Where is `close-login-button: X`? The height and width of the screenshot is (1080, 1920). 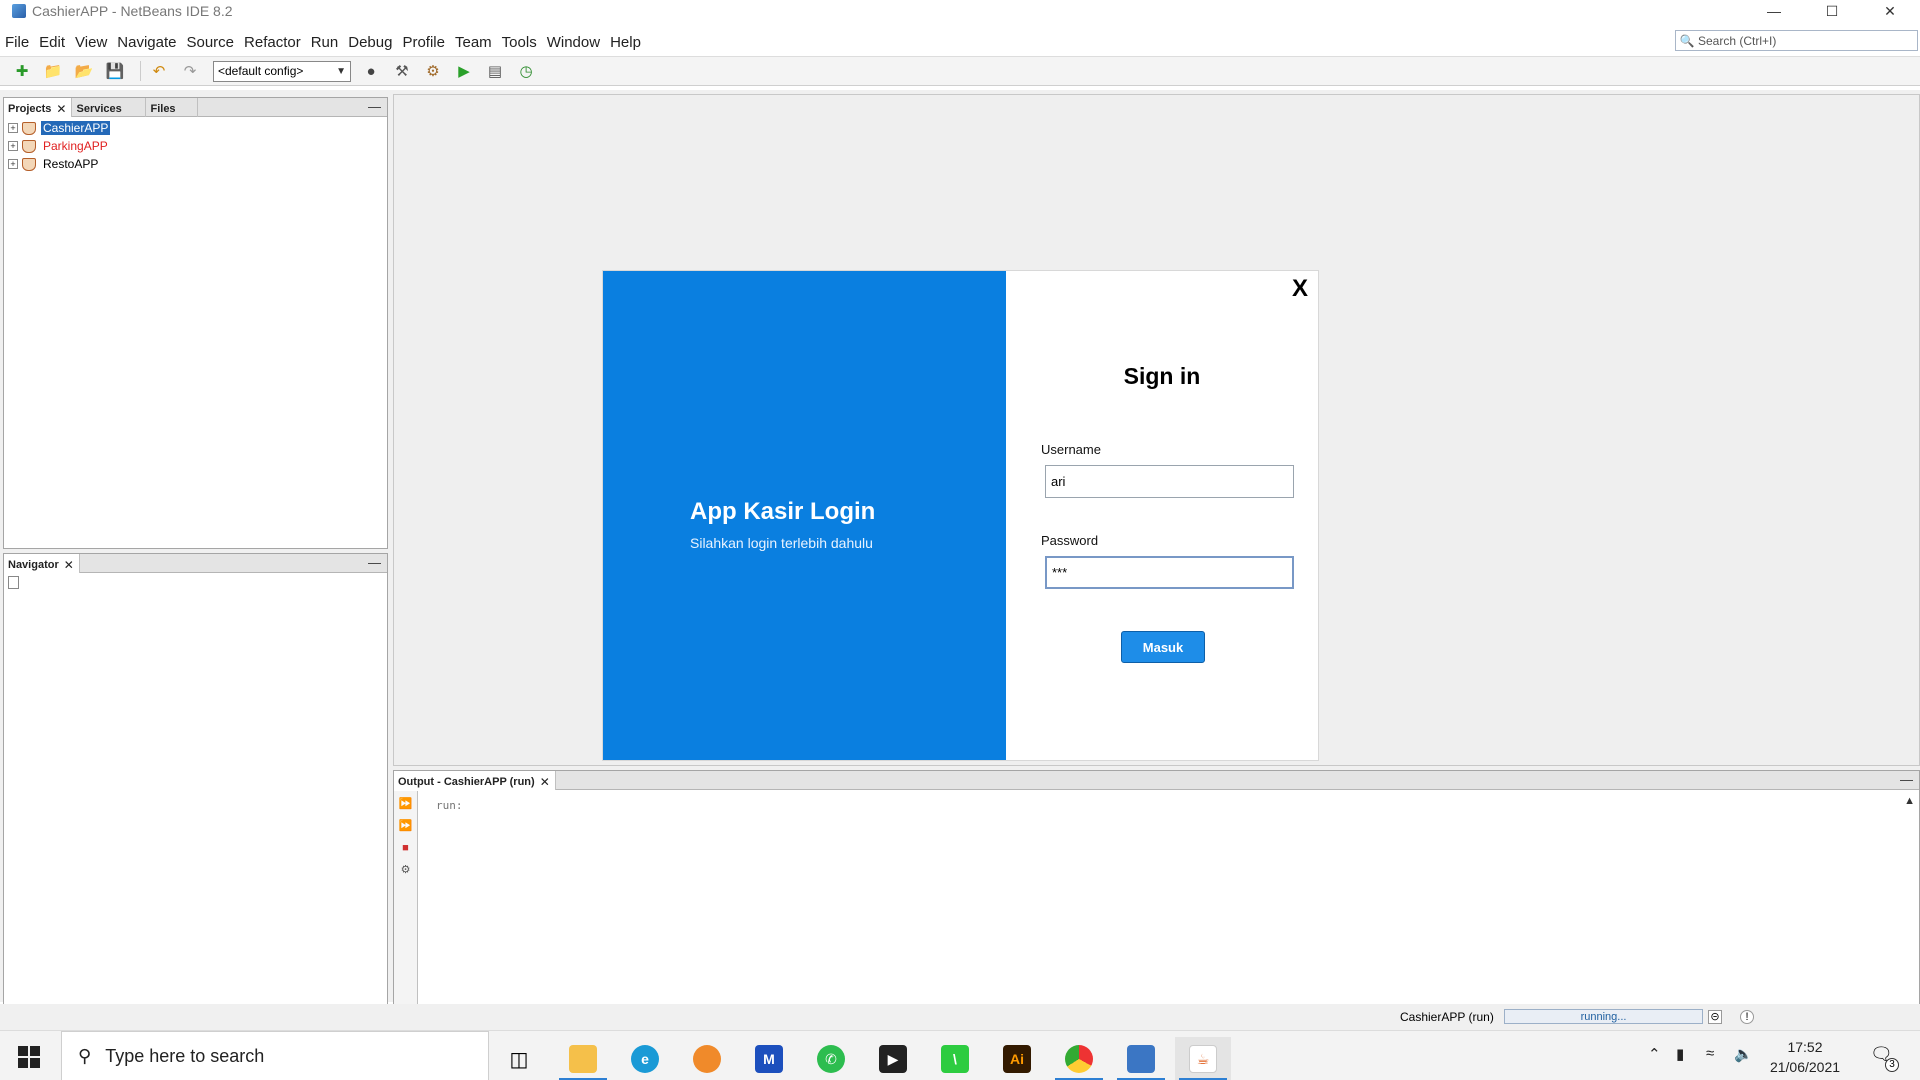 close-login-button: X is located at coordinates (1300, 289).